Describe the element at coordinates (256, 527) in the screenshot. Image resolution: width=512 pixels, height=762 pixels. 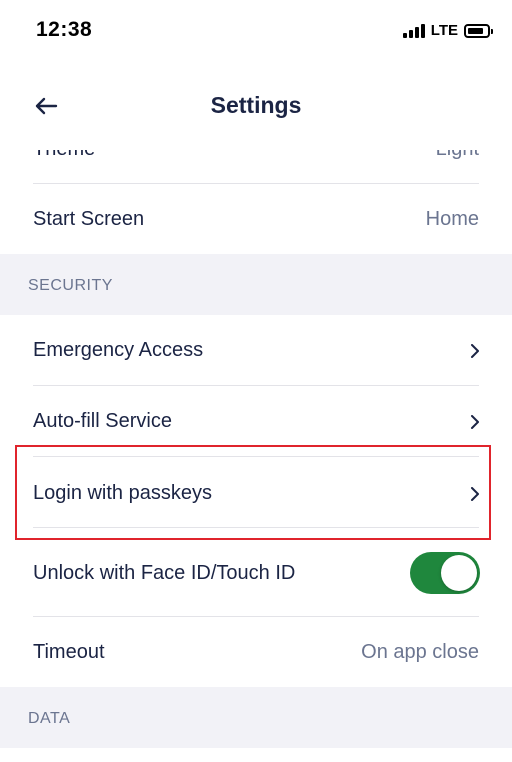
I see `divider` at that location.